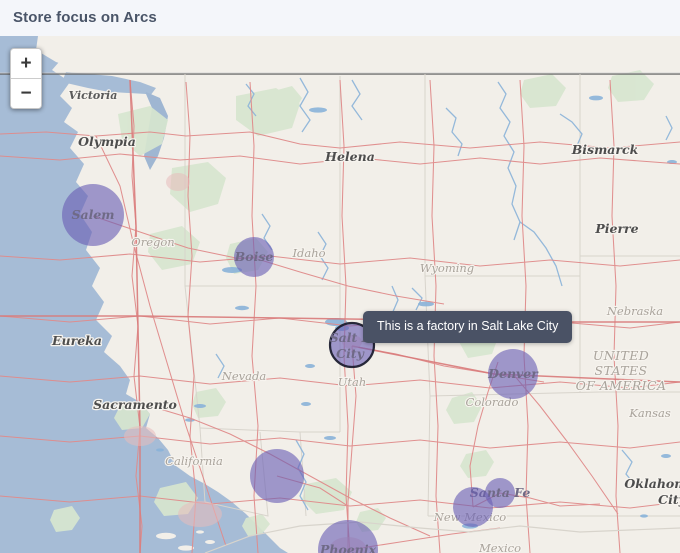 The height and width of the screenshot is (553, 680). I want to click on marker-label: Salem, so click(92, 214).